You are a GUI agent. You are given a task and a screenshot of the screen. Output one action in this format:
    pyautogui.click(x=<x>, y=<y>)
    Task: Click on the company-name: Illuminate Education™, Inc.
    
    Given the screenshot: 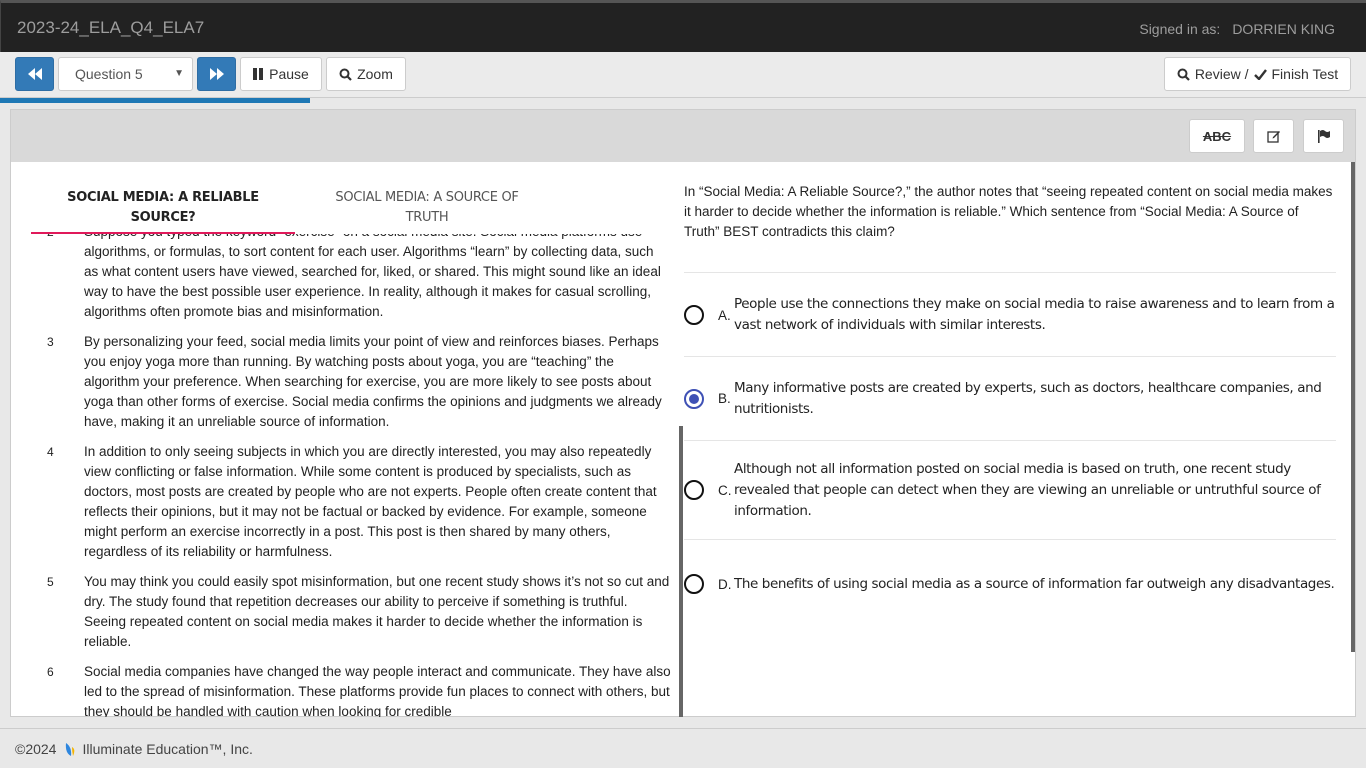 What is the action you would take?
    pyautogui.click(x=167, y=748)
    